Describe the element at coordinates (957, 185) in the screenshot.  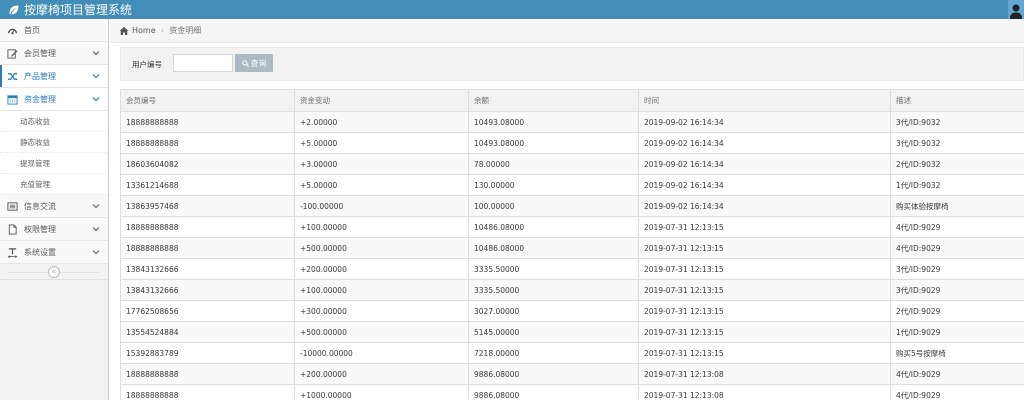
I see `cell-description: 1代/ID:9032` at that location.